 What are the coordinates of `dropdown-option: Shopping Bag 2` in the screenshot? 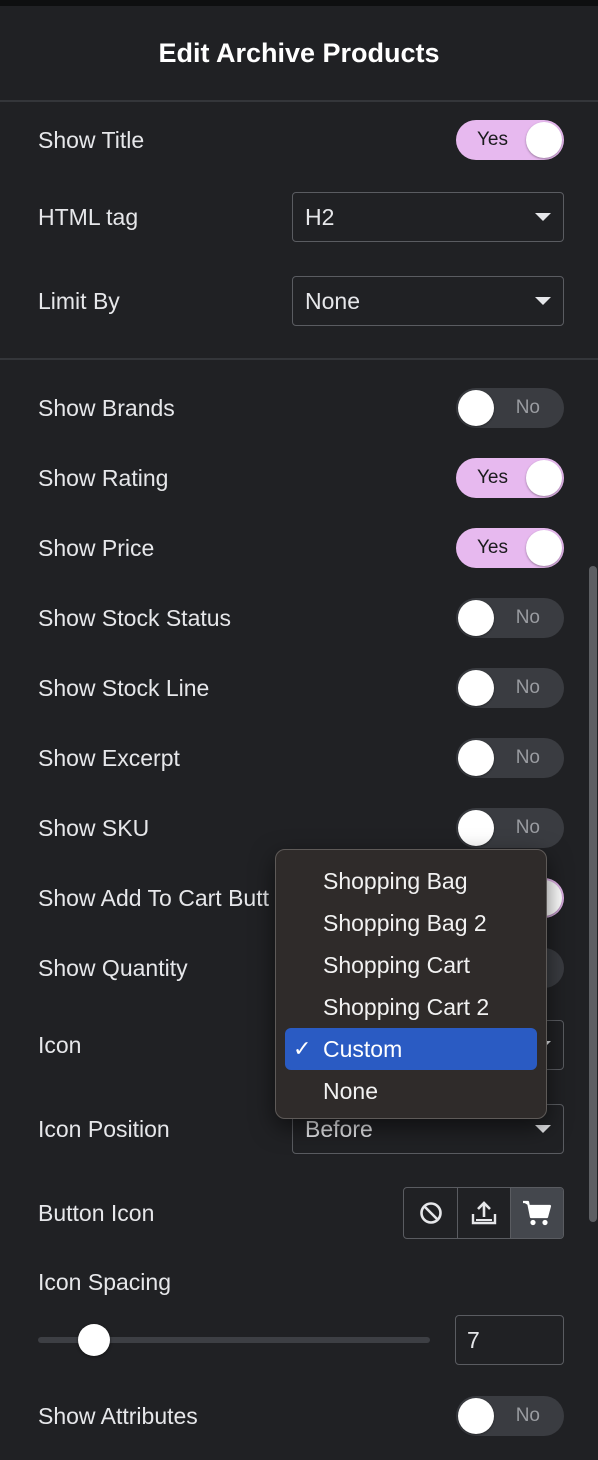 It's located at (411, 923).